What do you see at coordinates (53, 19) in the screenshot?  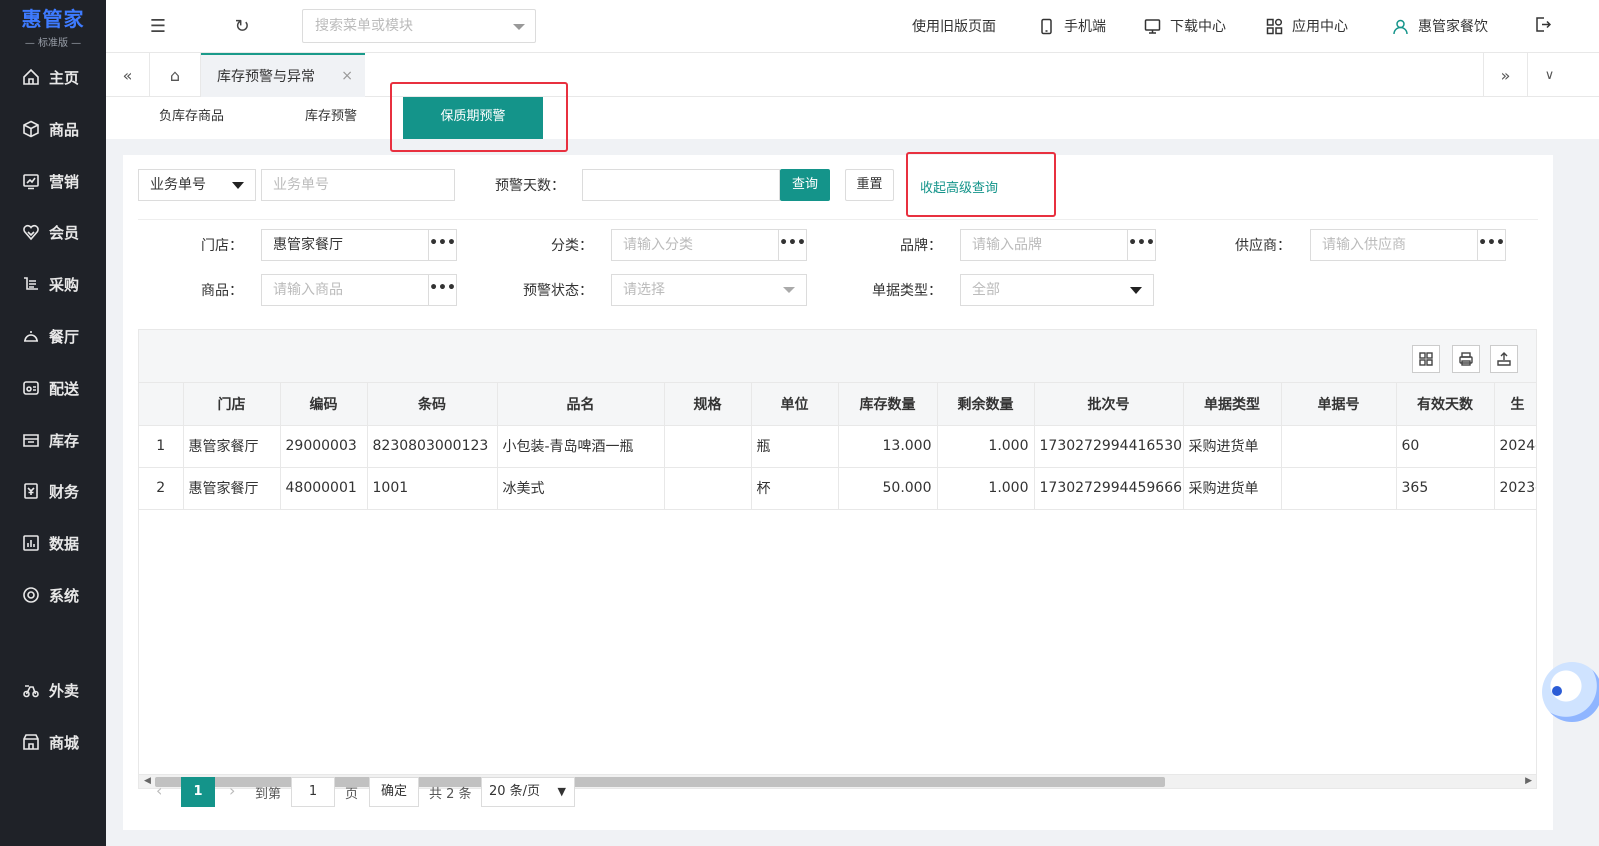 I see `brand-name: 惠管家` at bounding box center [53, 19].